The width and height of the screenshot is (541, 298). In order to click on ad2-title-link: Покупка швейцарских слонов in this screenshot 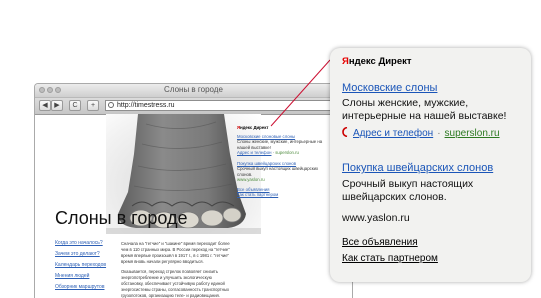, I will do `click(417, 168)`.